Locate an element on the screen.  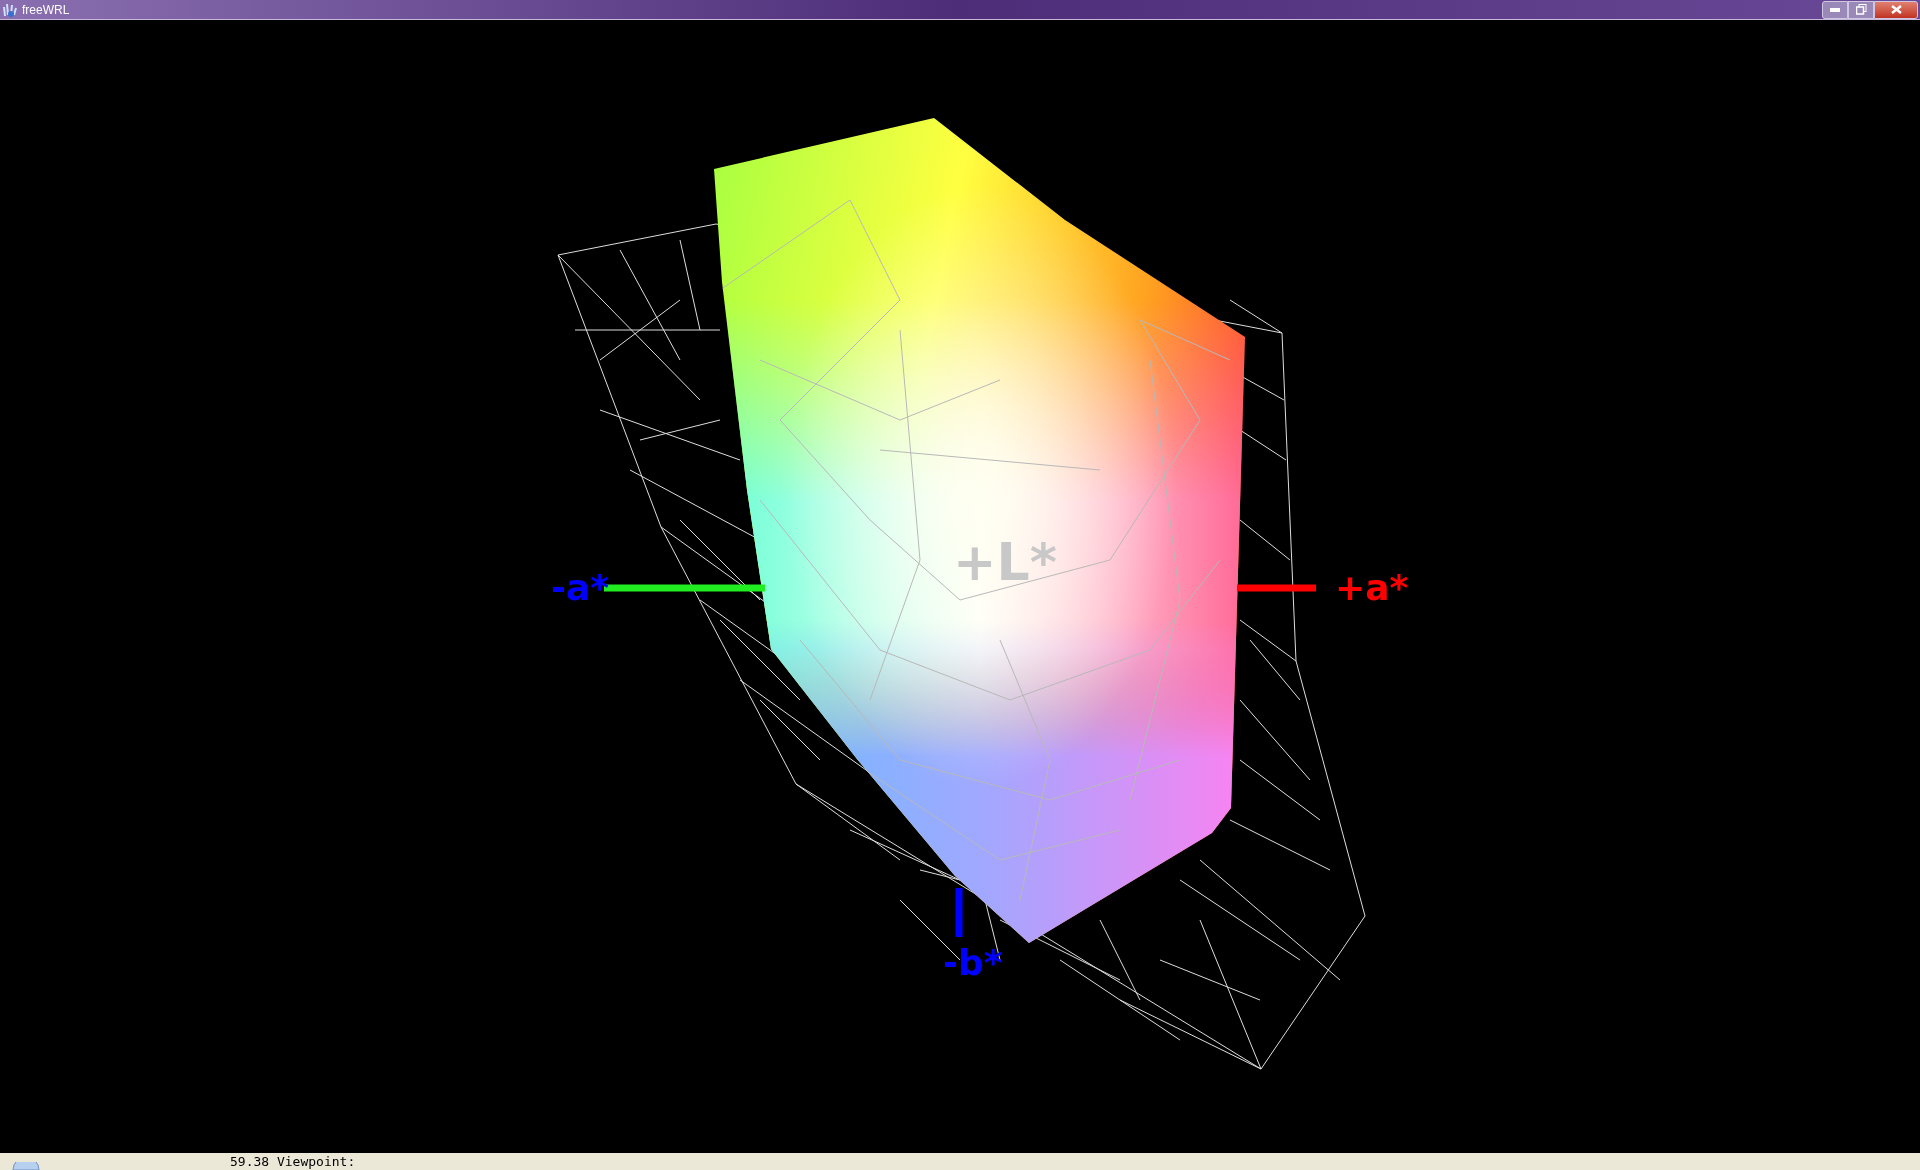
minimize-button is located at coordinates (1835, 9).